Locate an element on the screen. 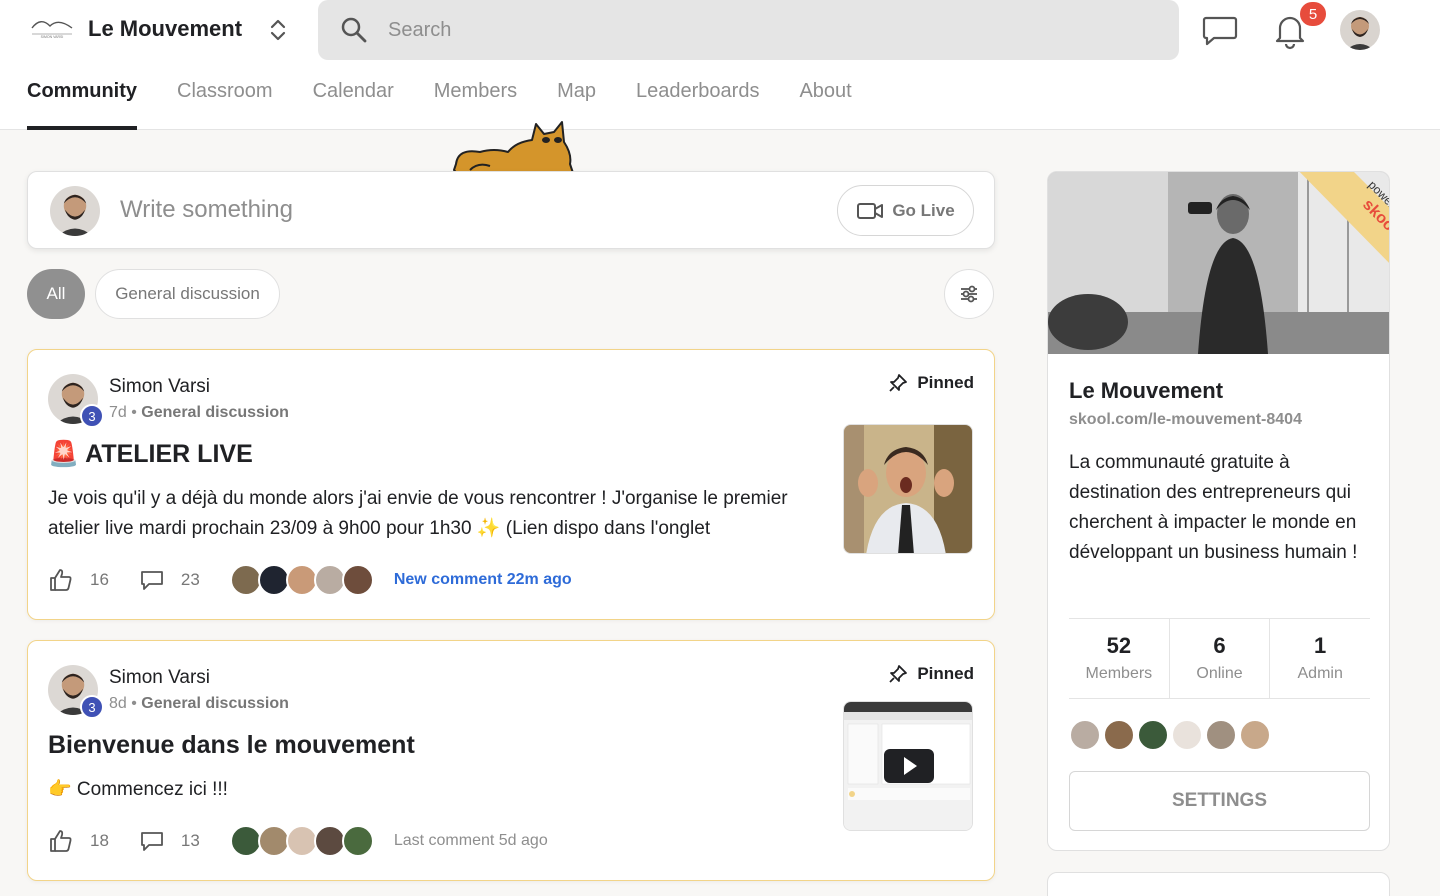 This screenshot has width=1440, height=896. filter-general-discussion-chip: General discussion is located at coordinates (187, 294).